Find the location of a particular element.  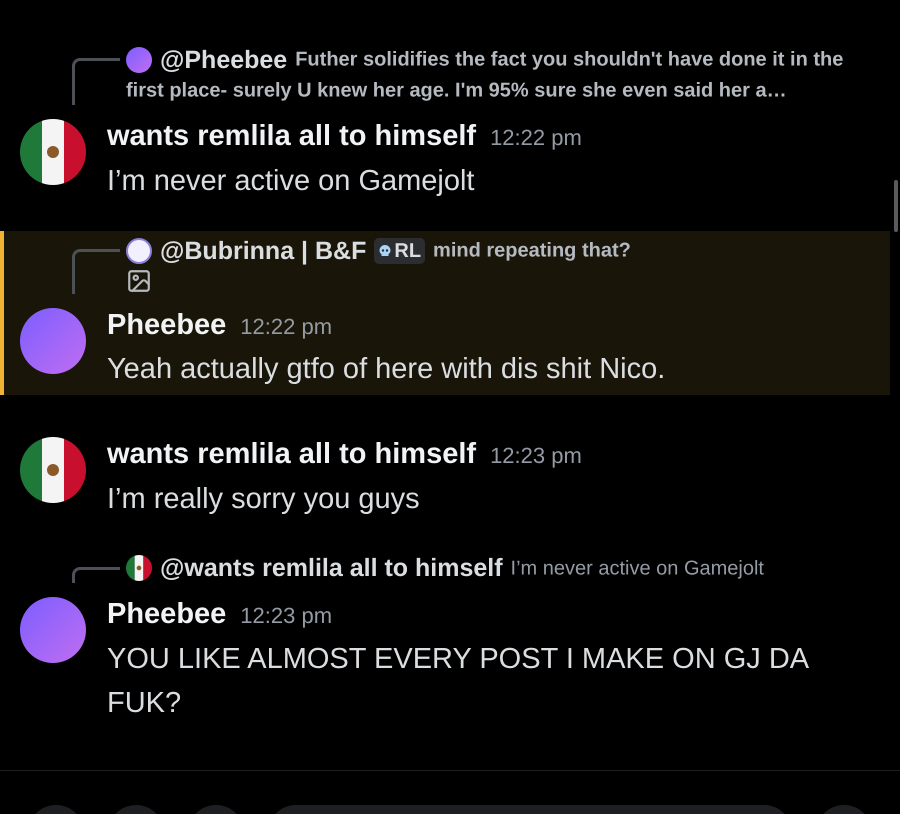

message-text: I’m never active on Gamejolt is located at coordinates (291, 181).